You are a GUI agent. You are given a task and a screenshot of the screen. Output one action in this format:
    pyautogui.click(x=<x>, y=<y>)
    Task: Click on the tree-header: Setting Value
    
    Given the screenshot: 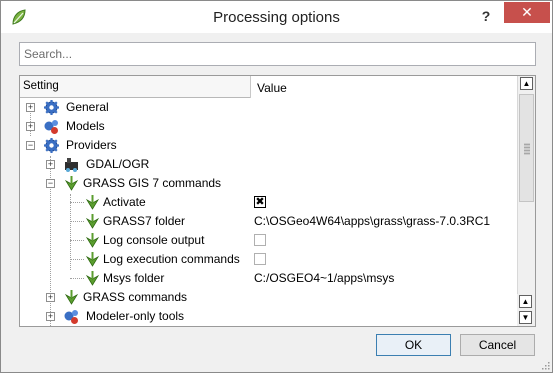 What is the action you would take?
    pyautogui.click(x=270, y=88)
    